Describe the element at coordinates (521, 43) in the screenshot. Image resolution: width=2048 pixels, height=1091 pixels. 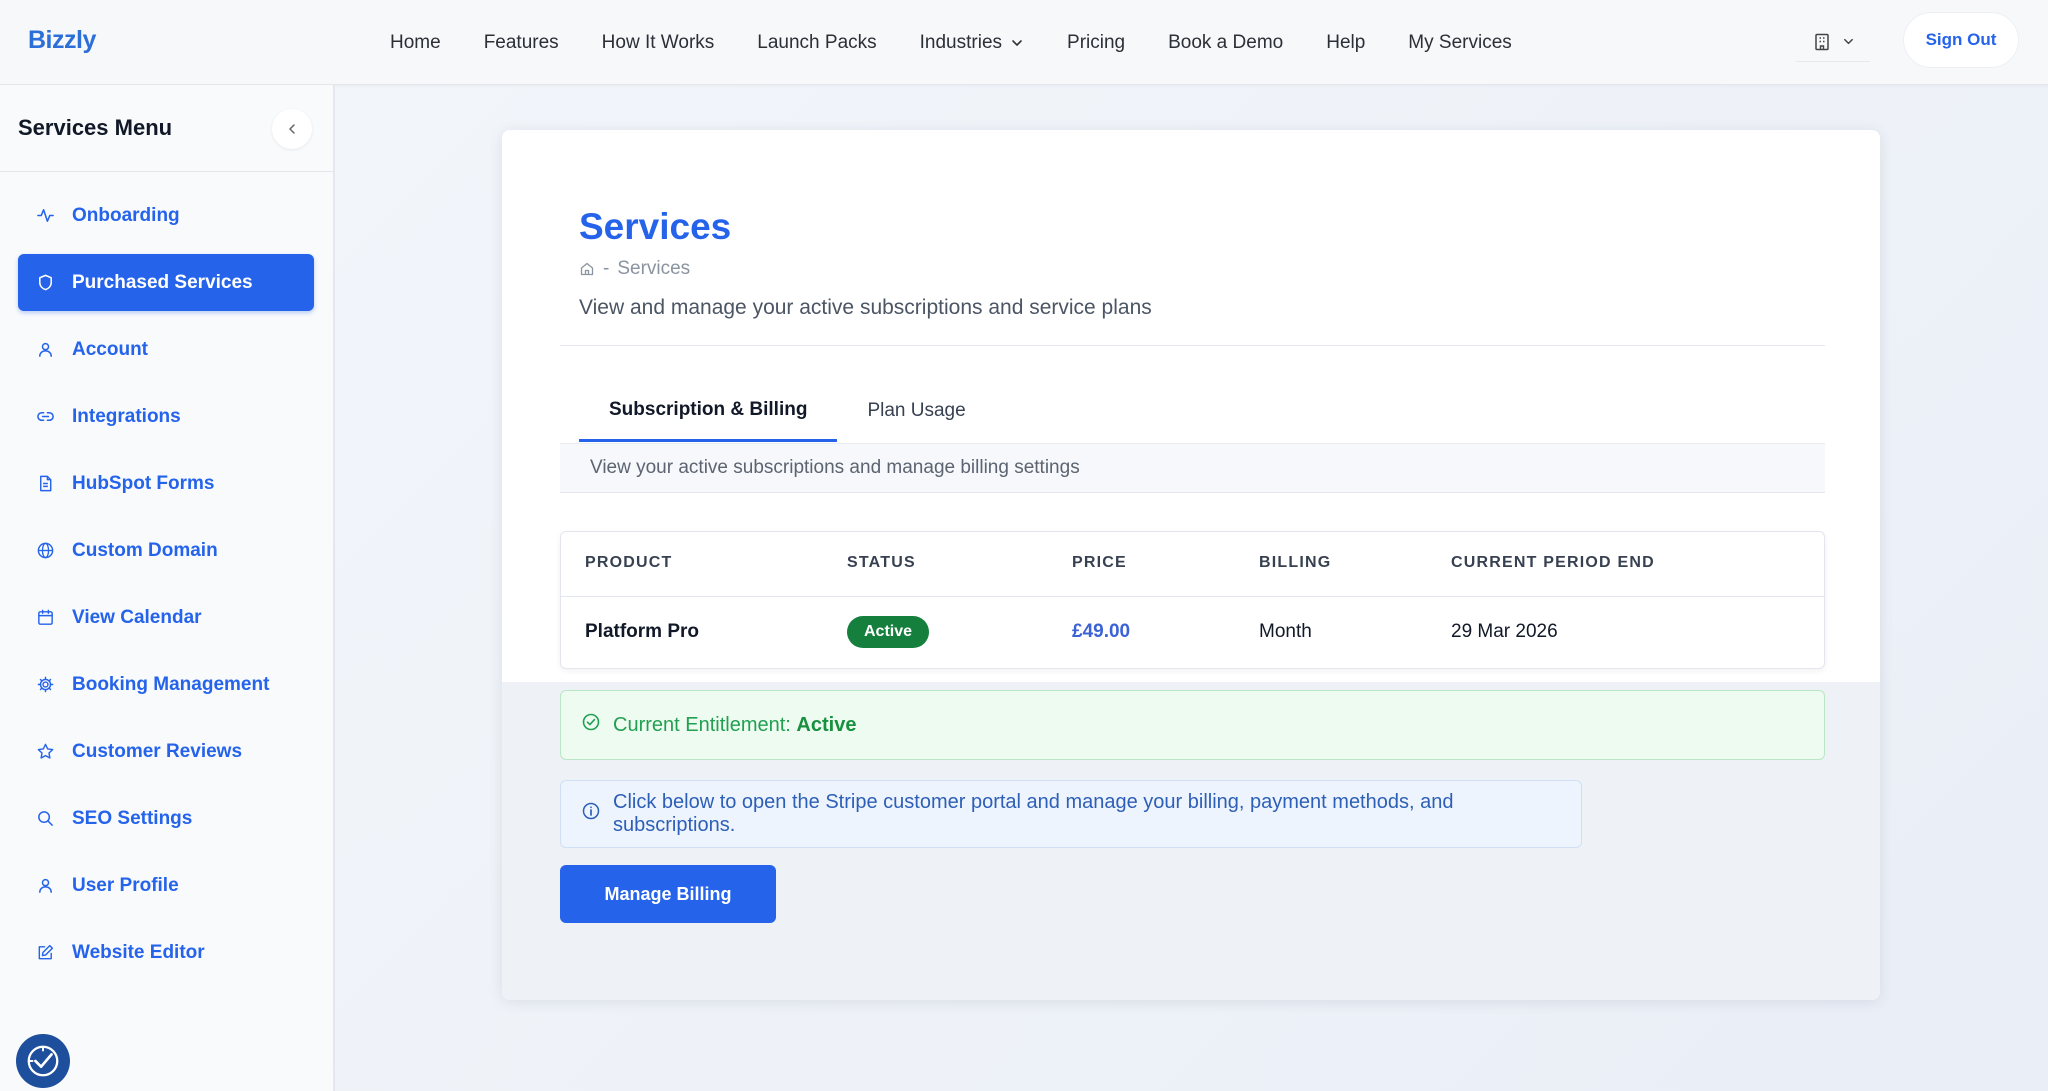
I see `nav-features: Features` at that location.